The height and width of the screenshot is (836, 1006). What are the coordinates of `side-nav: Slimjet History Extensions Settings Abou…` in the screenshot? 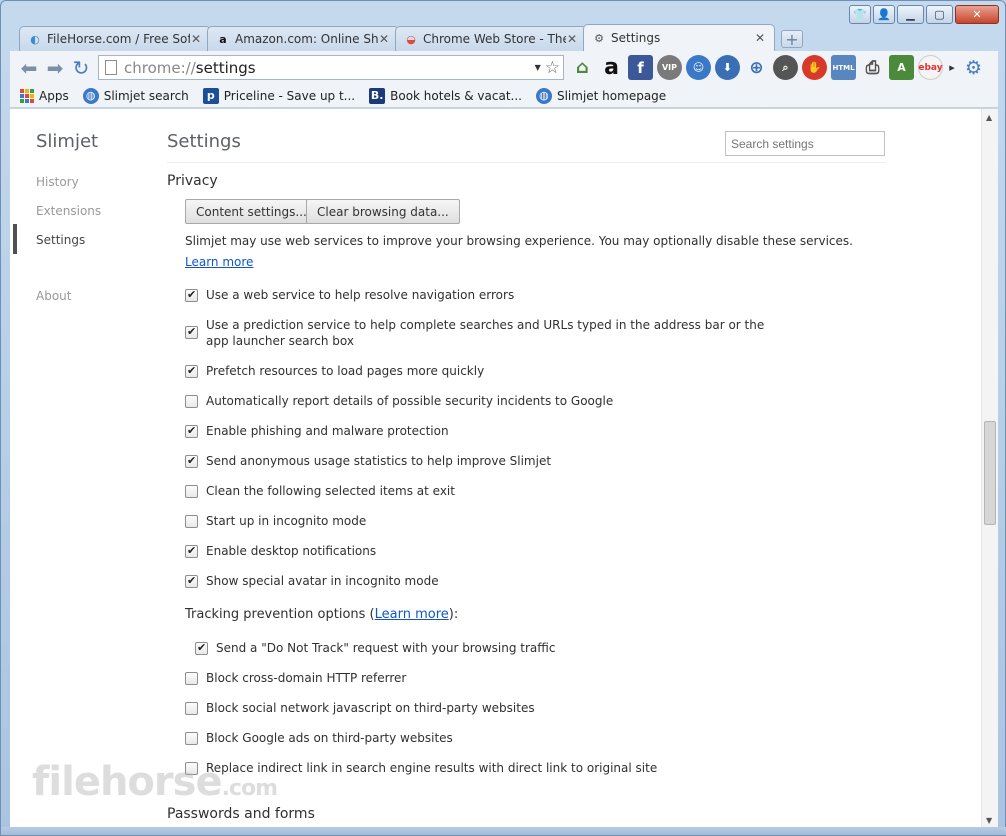 It's located at (80, 469).